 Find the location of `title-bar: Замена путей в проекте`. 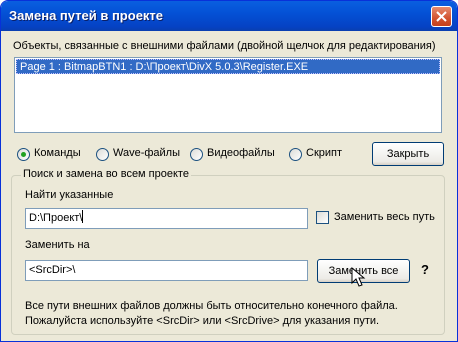

title-bar: Замена путей в проекте is located at coordinates (229, 16).